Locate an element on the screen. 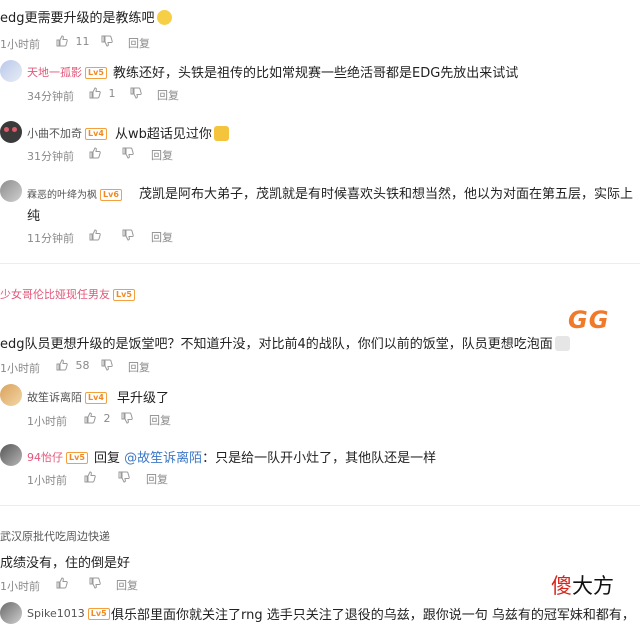 The image size is (640, 624). reply-author: 霖恶的叶绛为枫 Lv6 is located at coordinates (74, 193).